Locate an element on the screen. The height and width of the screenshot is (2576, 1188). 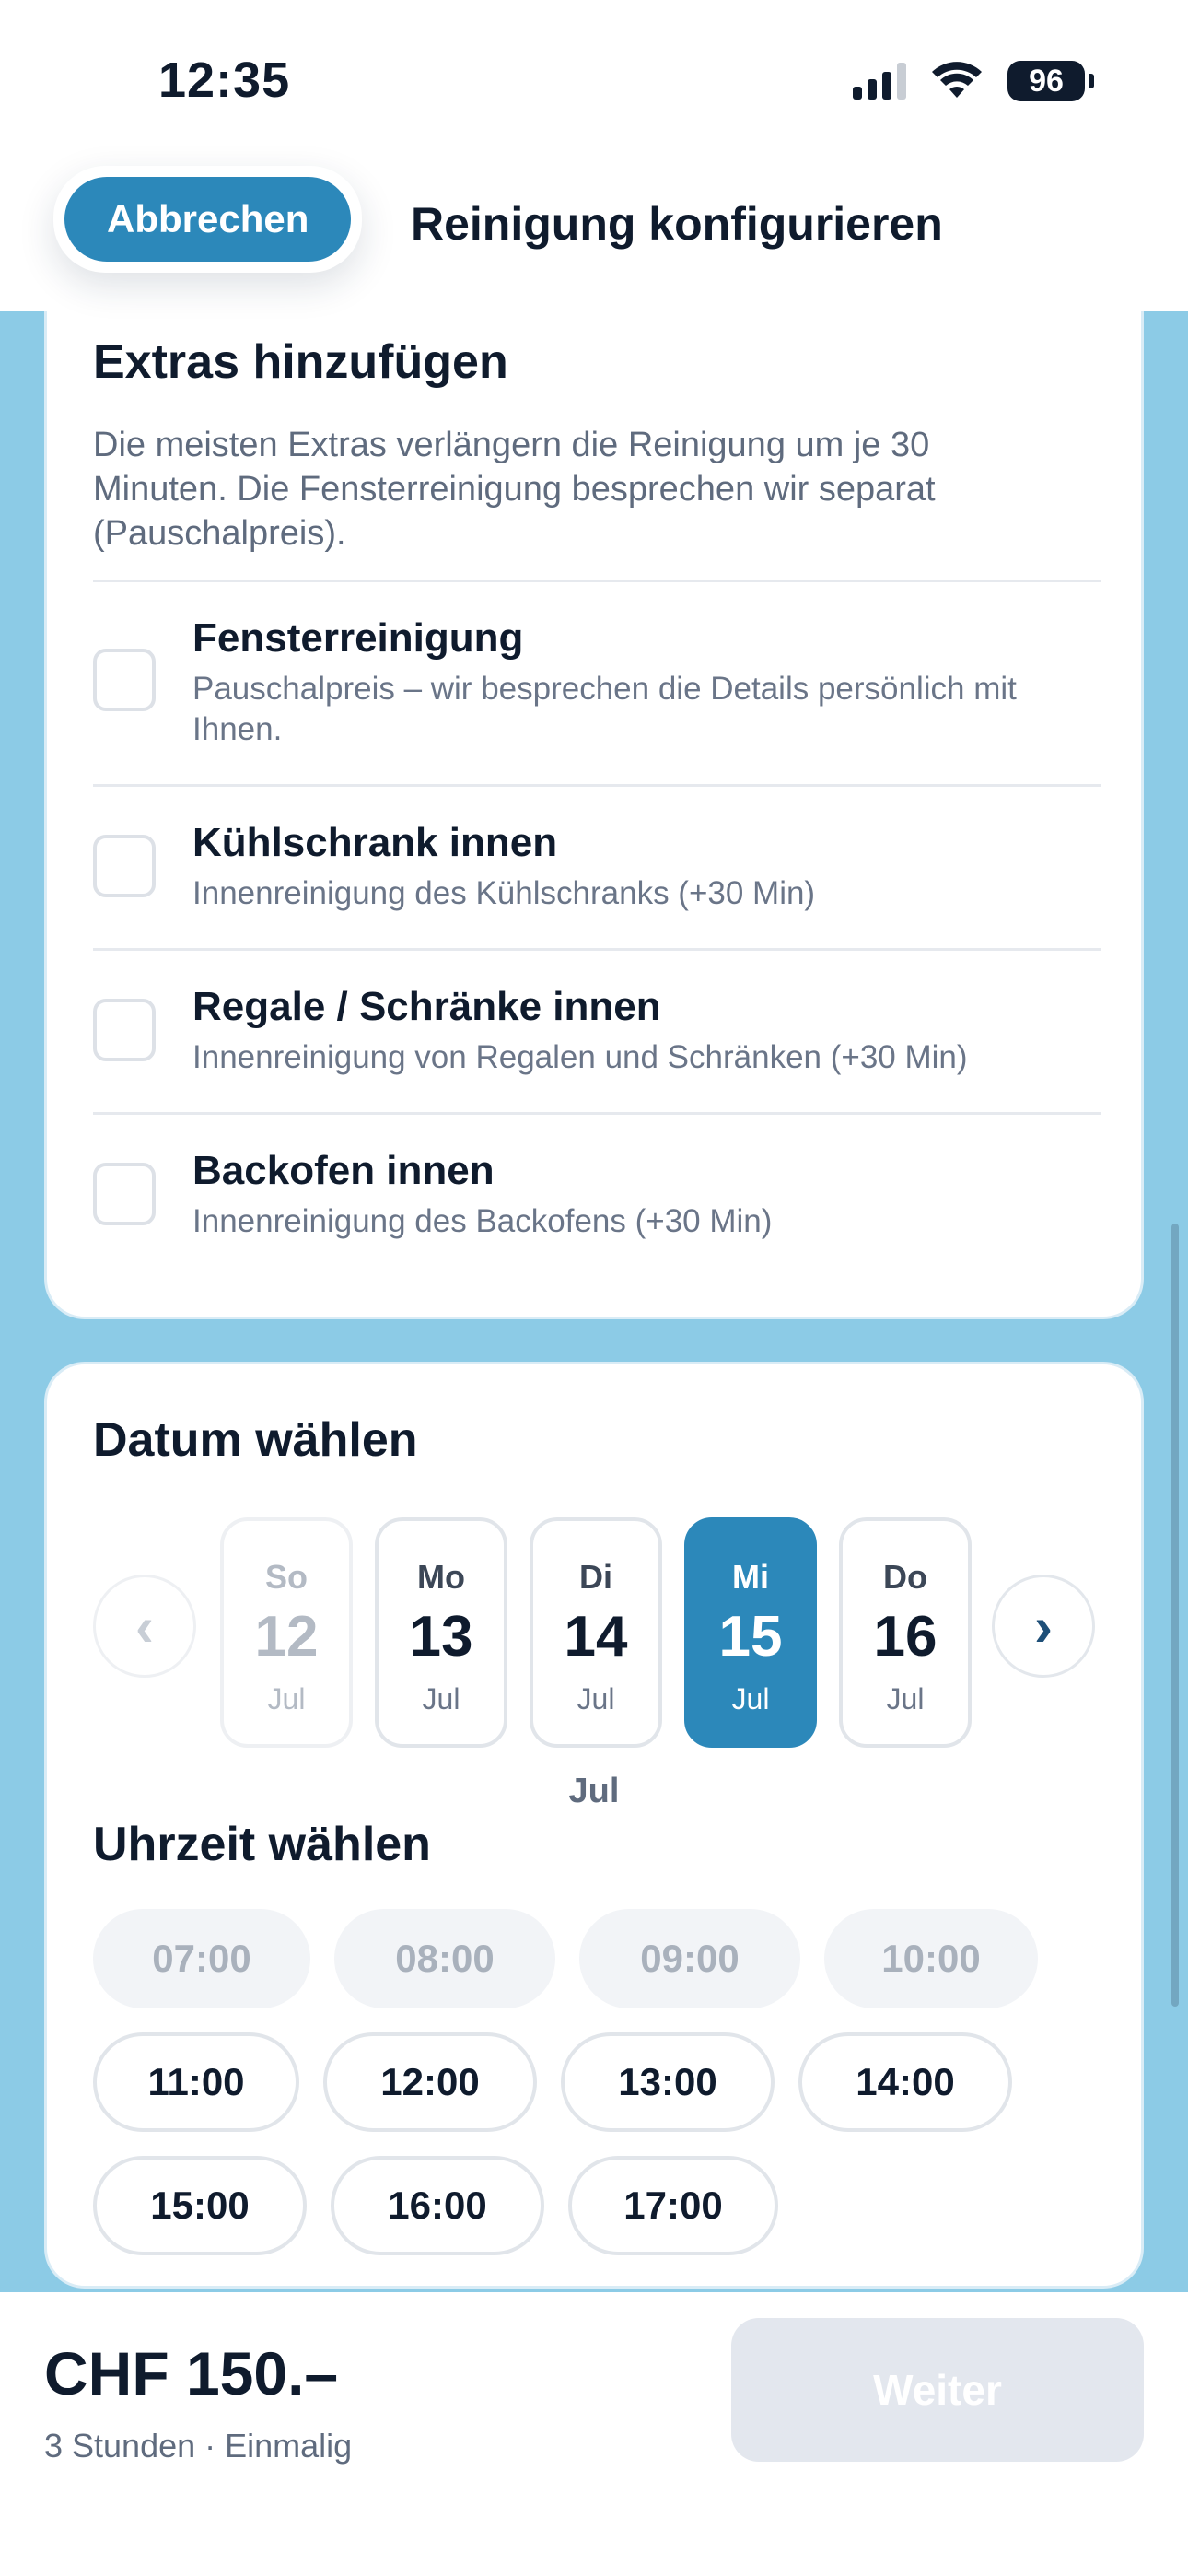
time-slot-1700: 17:00 is located at coordinates (673, 2205).